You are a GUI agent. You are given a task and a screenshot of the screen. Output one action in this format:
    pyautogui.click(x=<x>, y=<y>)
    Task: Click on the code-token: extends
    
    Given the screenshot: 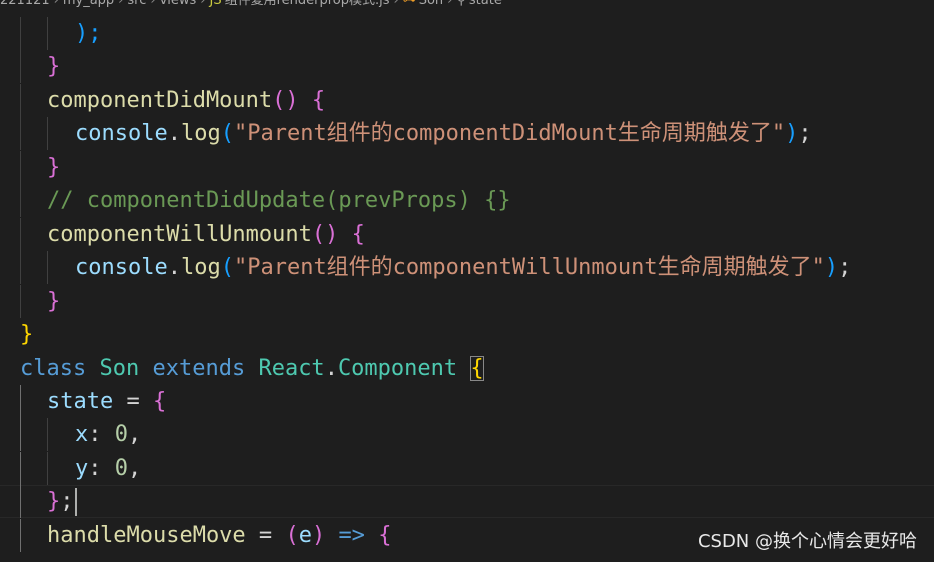 What is the action you would take?
    pyautogui.click(x=199, y=368)
    